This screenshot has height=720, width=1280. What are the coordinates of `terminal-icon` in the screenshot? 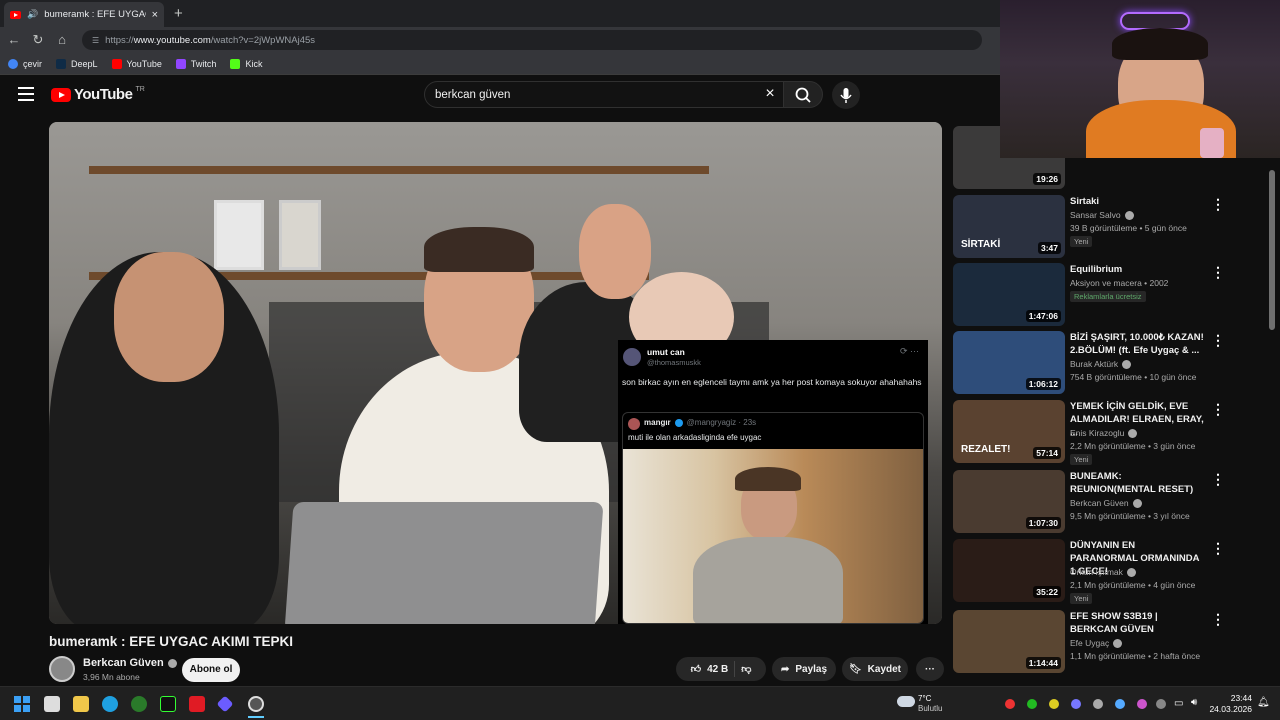 It's located at (168, 704).